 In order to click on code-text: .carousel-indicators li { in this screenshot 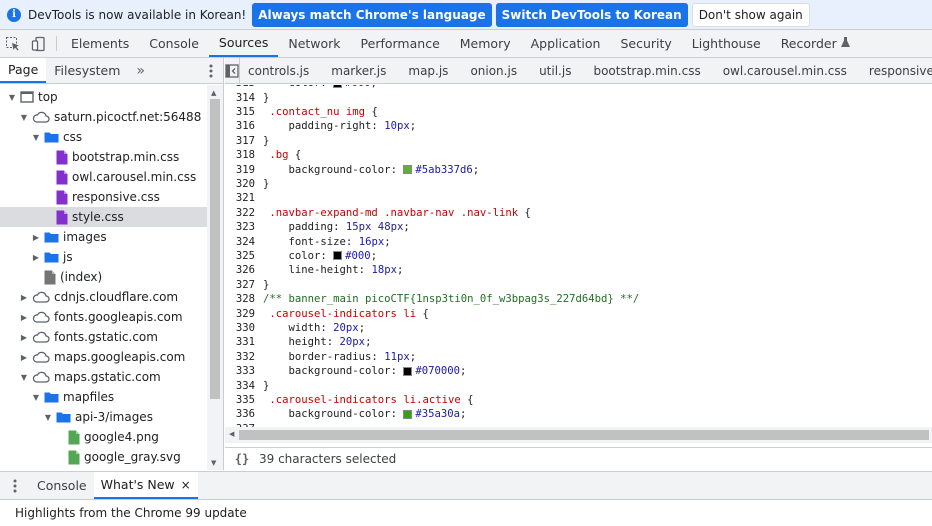, I will do `click(345, 314)`.